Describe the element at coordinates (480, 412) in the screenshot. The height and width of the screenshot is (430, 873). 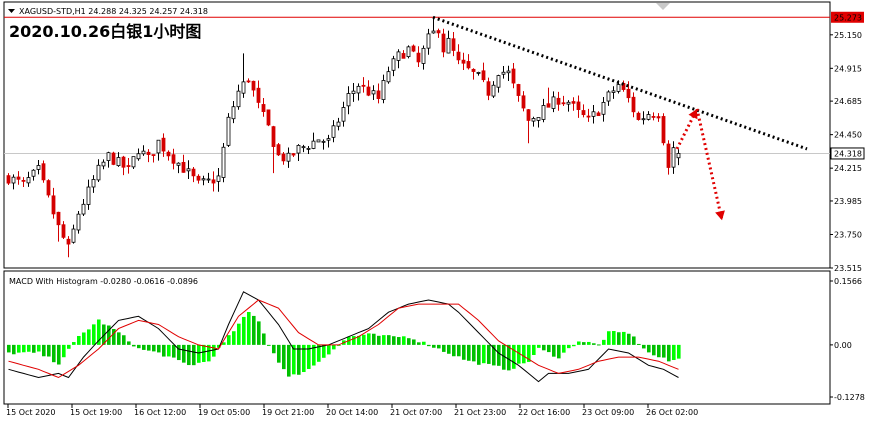
I see `time-tick-label: 21 Oct 23:00` at that location.